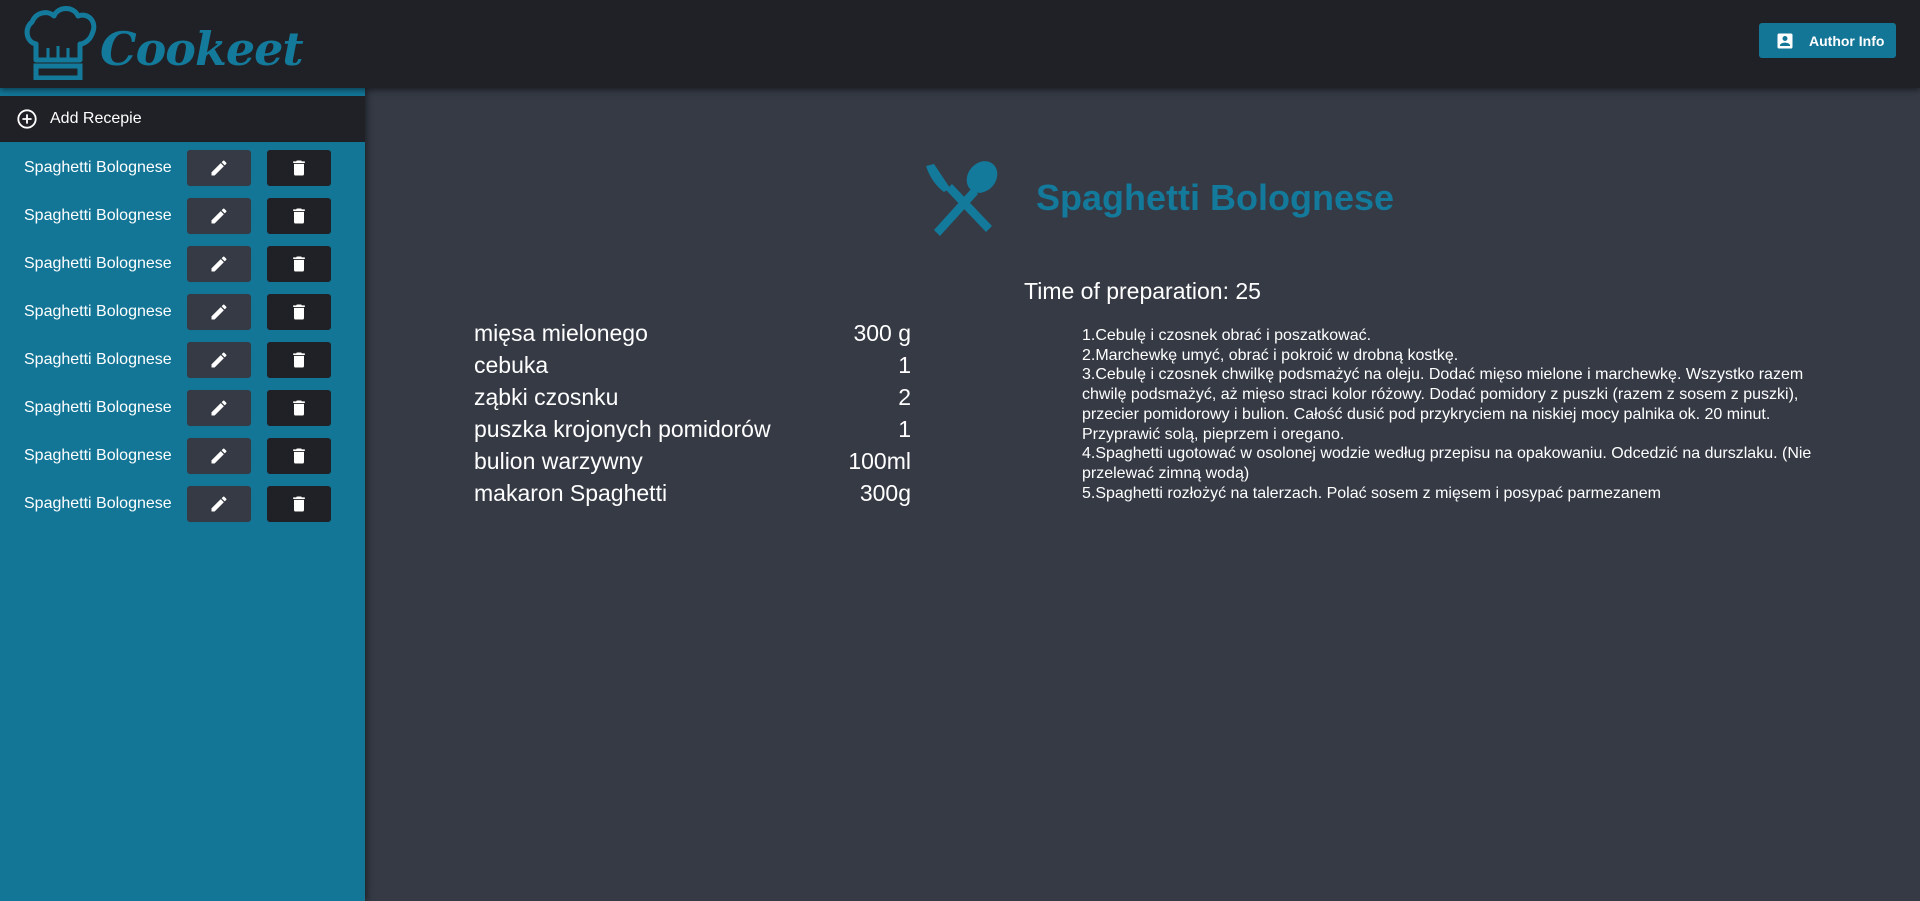 This screenshot has height=901, width=1920. I want to click on preparation-time-label: Time of preparation:, so click(1130, 291).